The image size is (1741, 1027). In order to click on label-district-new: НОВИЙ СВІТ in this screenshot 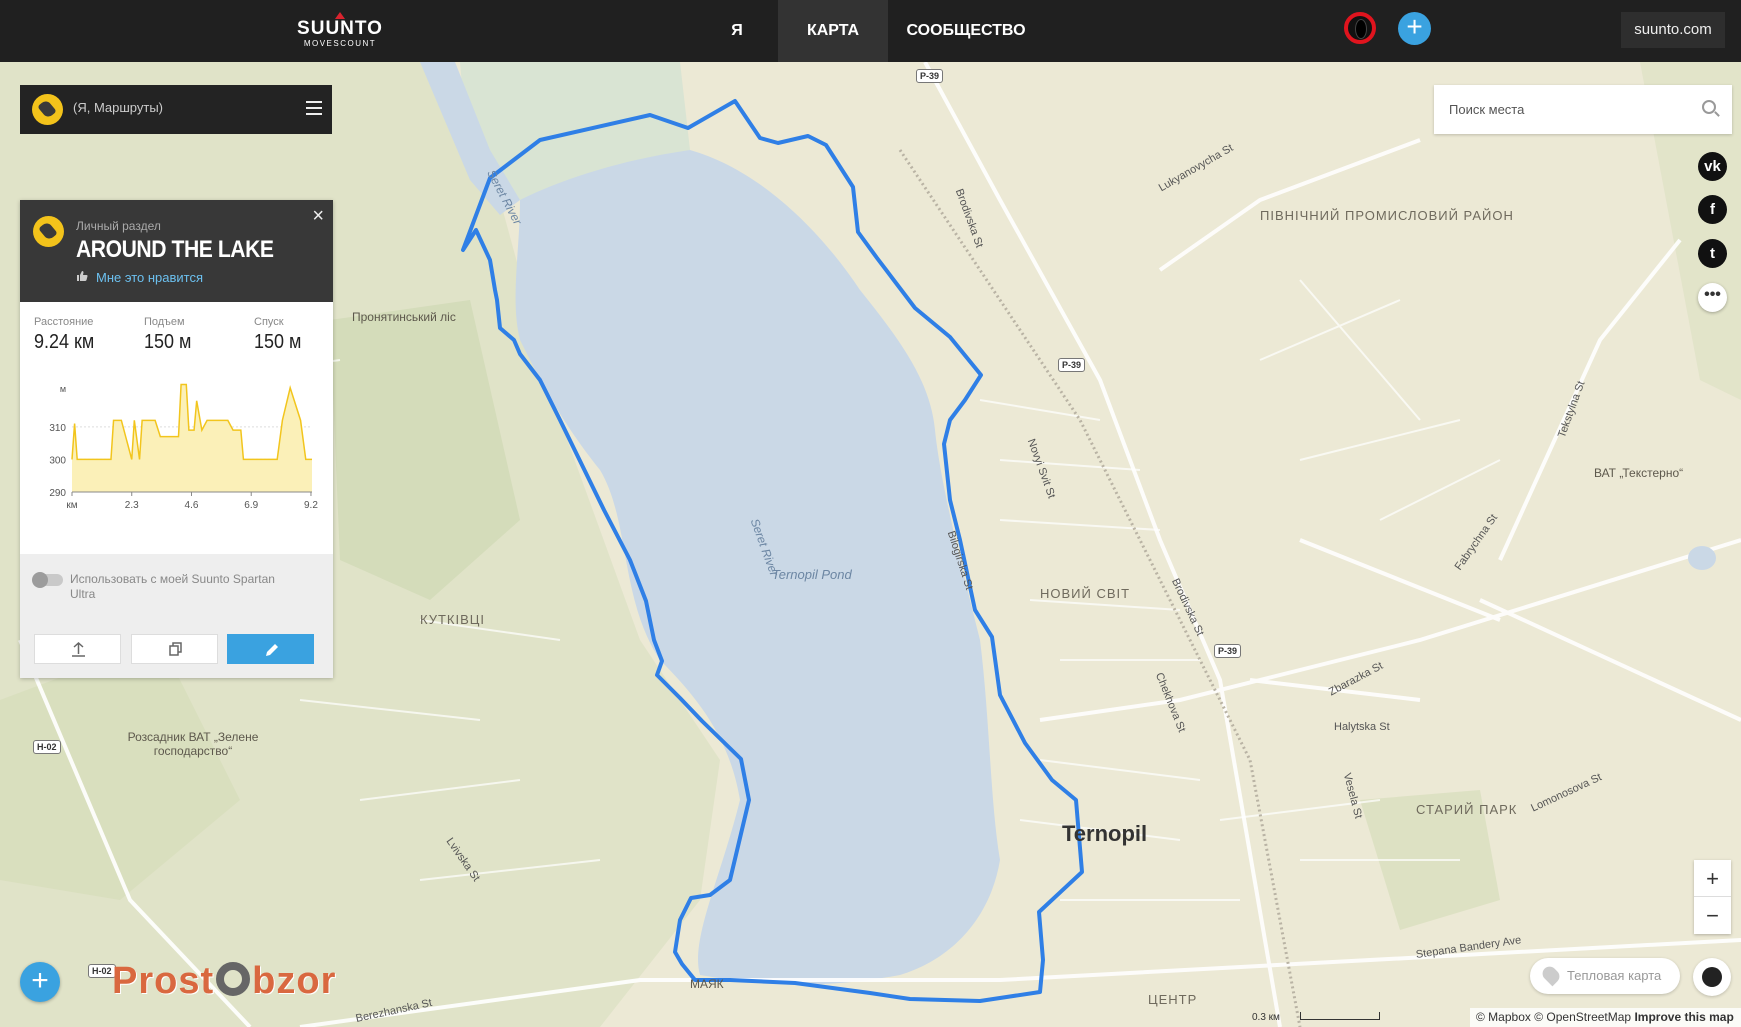, I will do `click(1085, 593)`.